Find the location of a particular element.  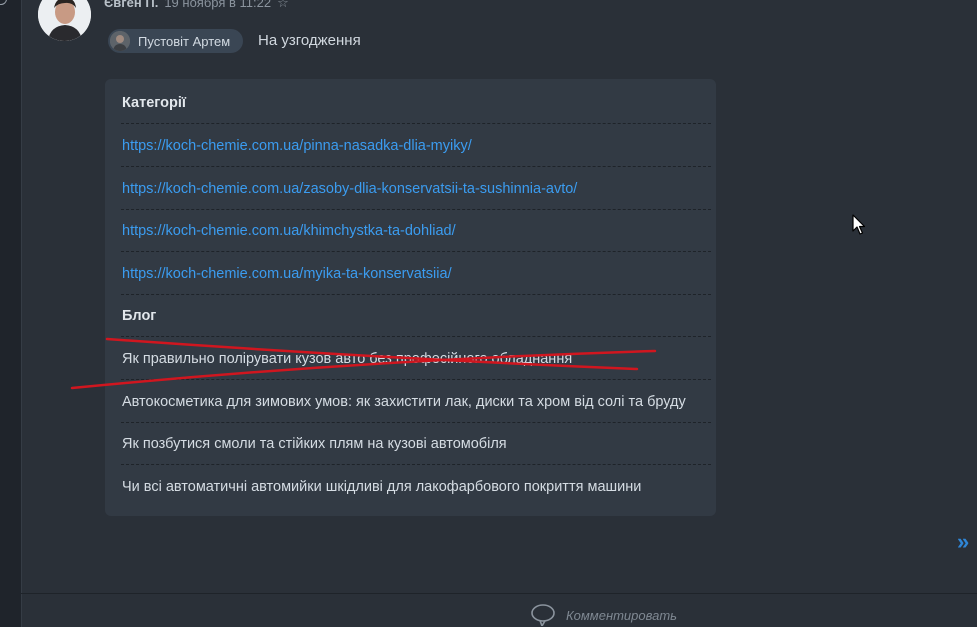

left-rail is located at coordinates (11, 313).